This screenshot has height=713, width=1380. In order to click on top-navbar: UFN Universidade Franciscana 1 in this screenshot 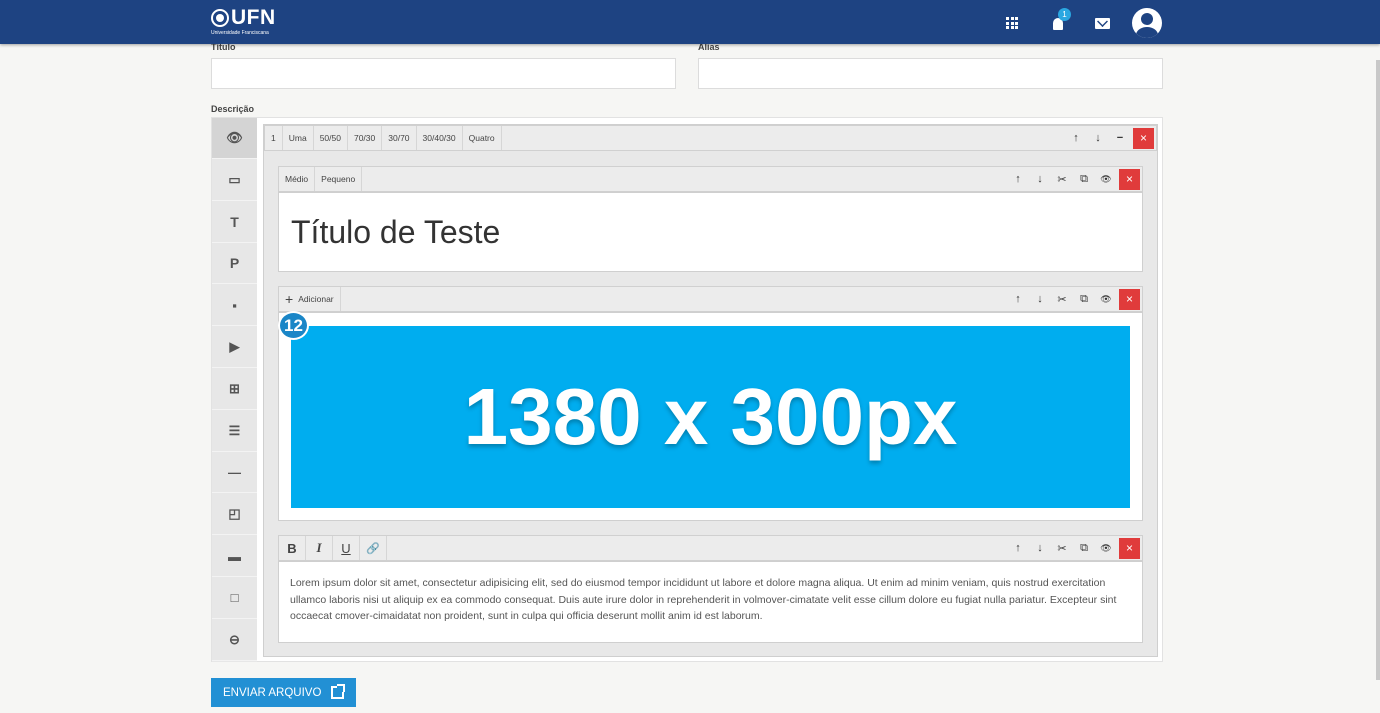, I will do `click(690, 22)`.